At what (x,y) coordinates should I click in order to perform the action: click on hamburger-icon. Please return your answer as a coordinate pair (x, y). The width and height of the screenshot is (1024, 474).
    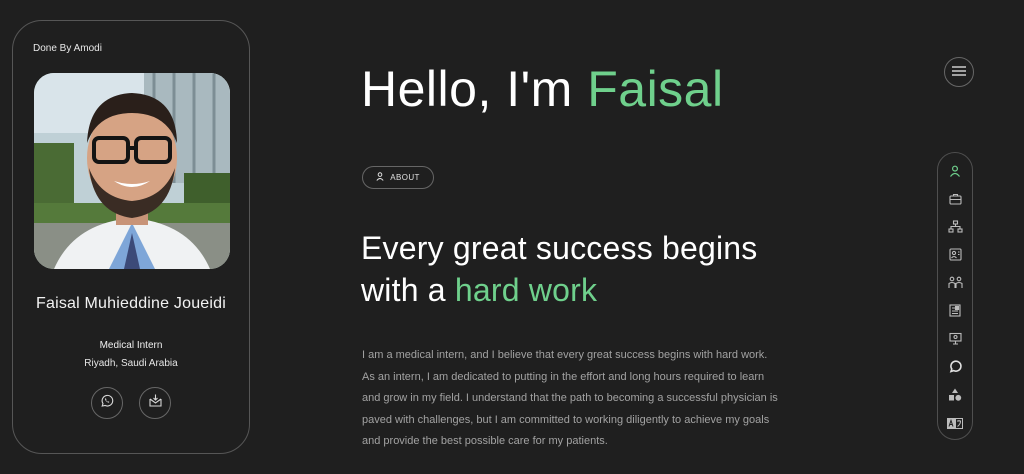
    Looking at the image, I should click on (959, 72).